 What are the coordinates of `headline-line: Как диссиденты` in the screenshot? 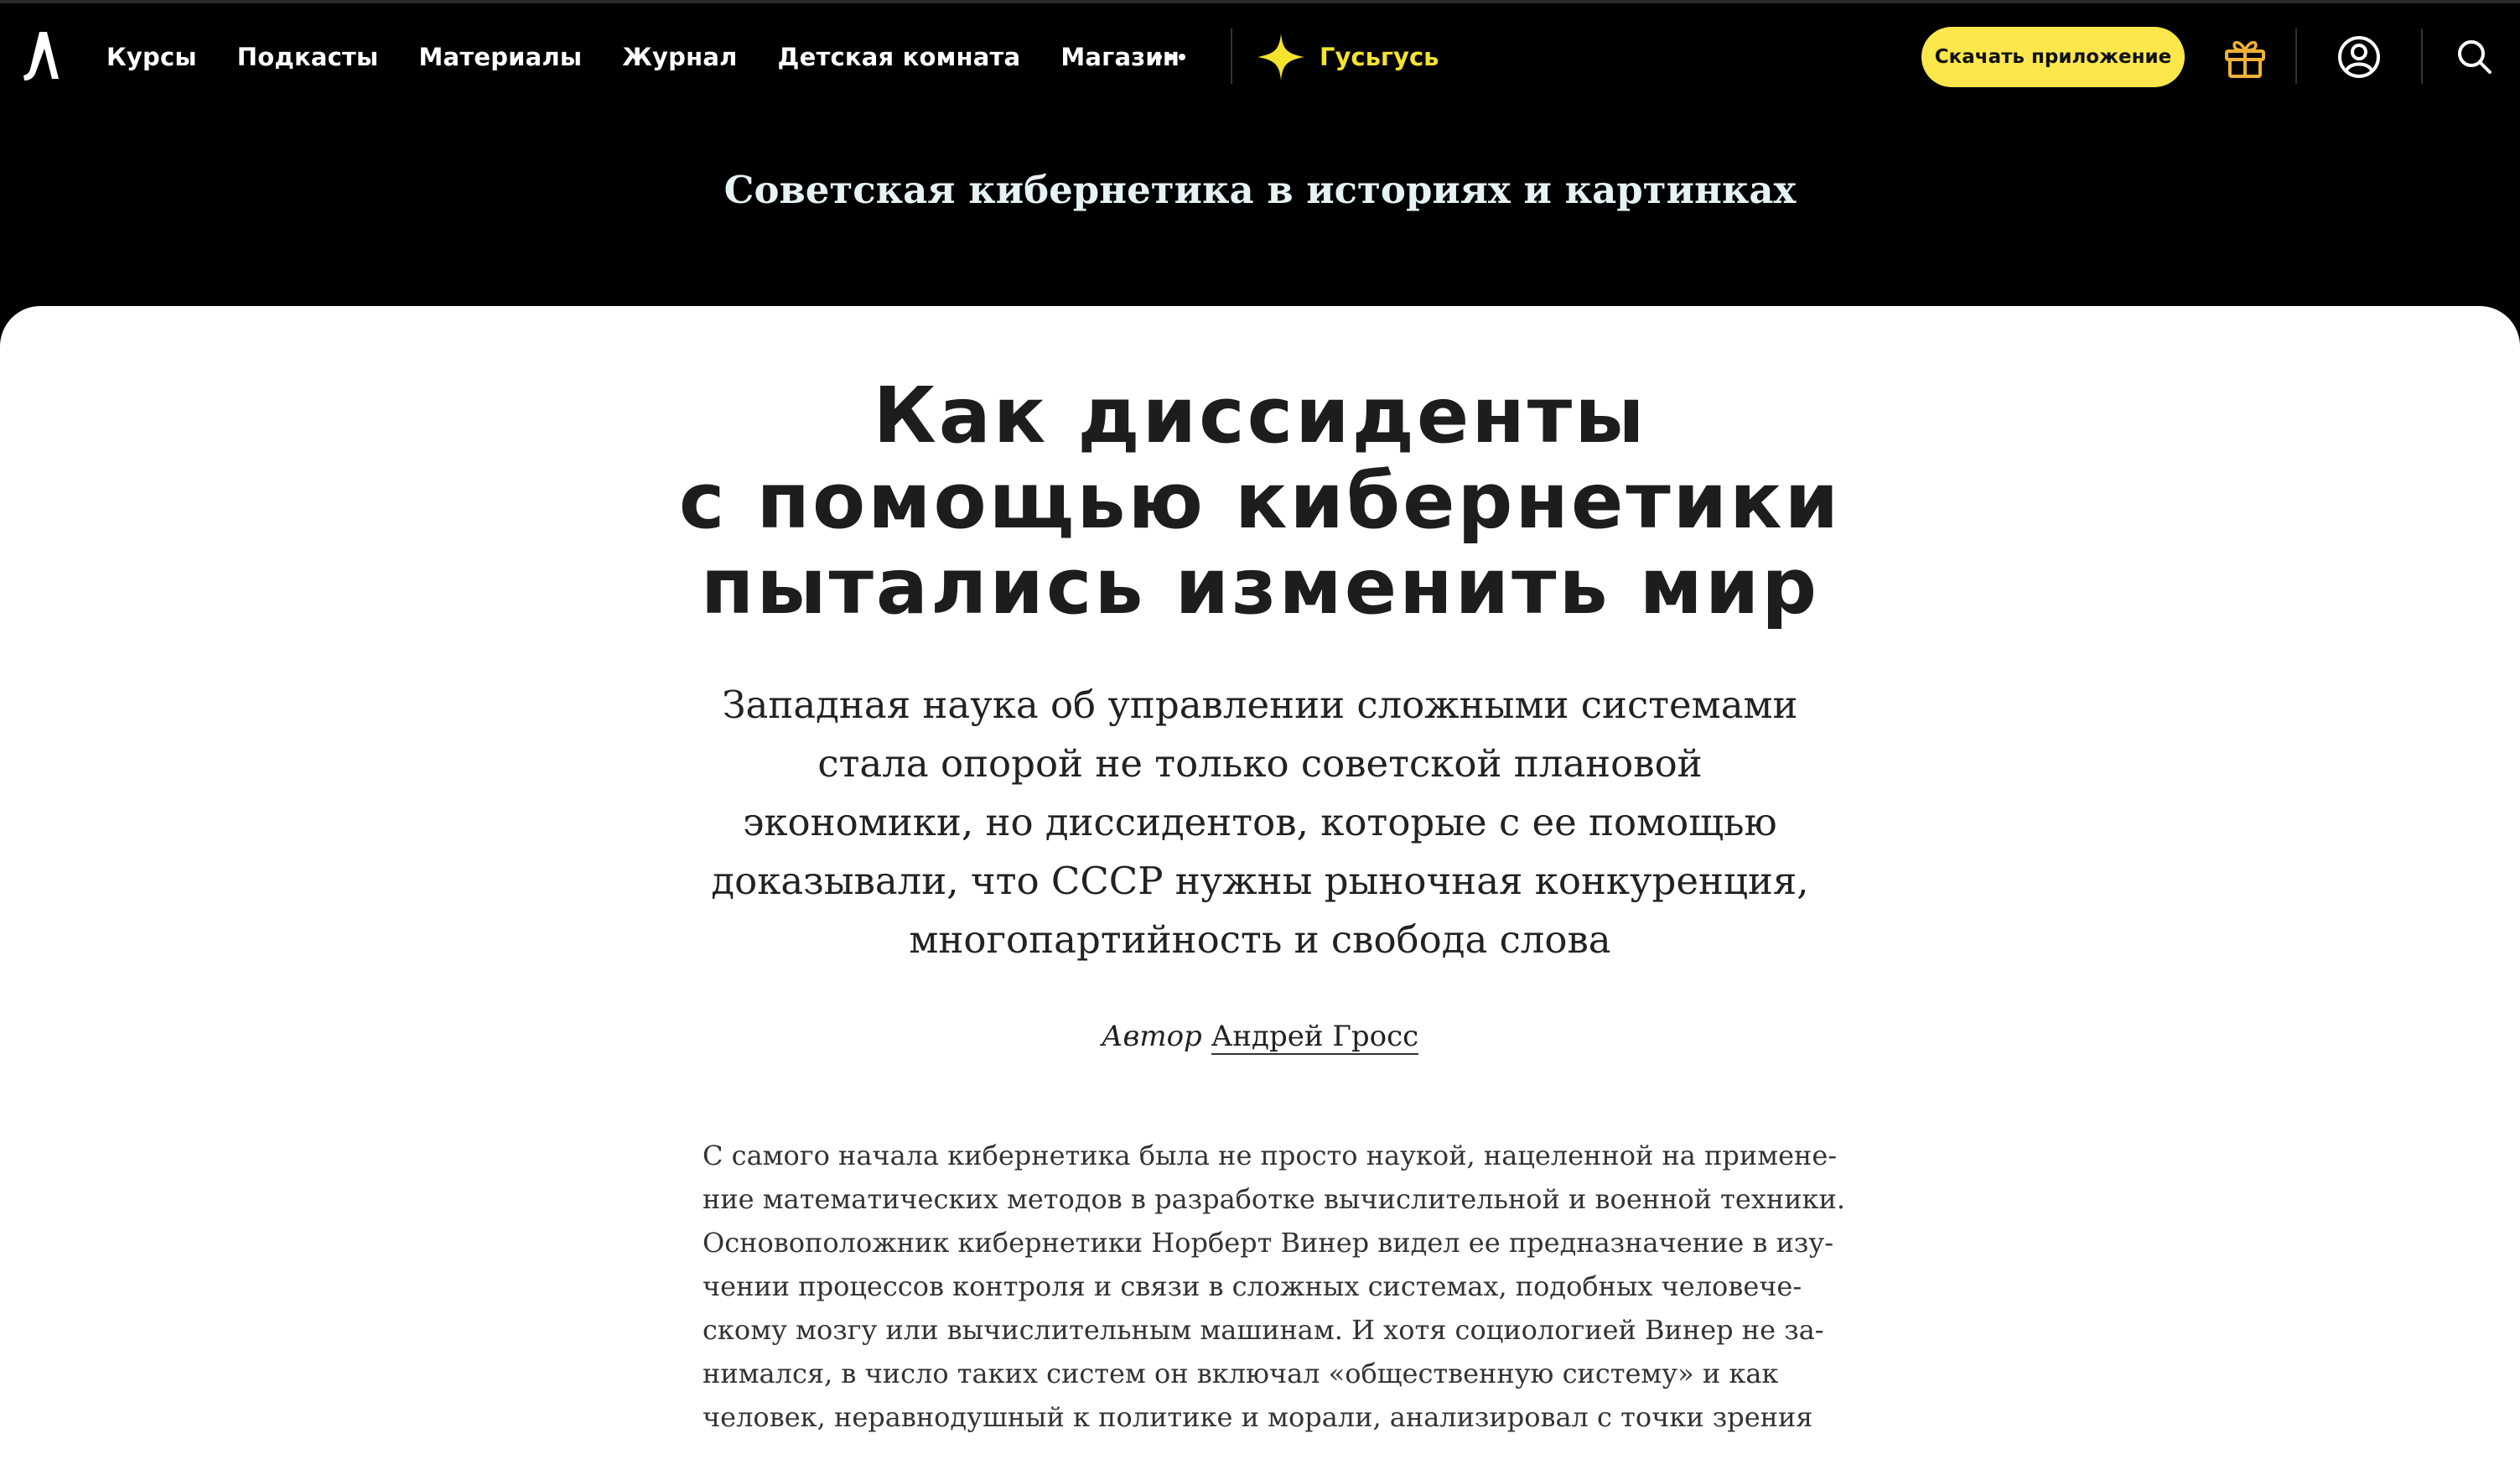 It's located at (1260, 415).